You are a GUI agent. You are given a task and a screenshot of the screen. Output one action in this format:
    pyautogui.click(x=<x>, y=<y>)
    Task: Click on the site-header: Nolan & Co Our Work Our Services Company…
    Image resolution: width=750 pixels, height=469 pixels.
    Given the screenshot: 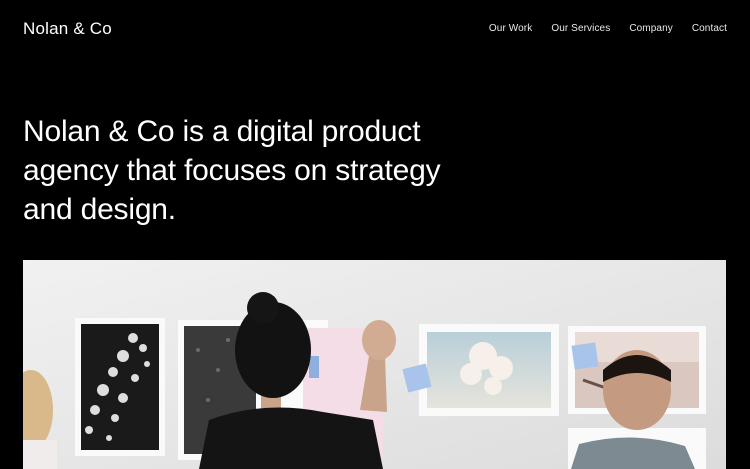 What is the action you would take?
    pyautogui.click(x=375, y=30)
    